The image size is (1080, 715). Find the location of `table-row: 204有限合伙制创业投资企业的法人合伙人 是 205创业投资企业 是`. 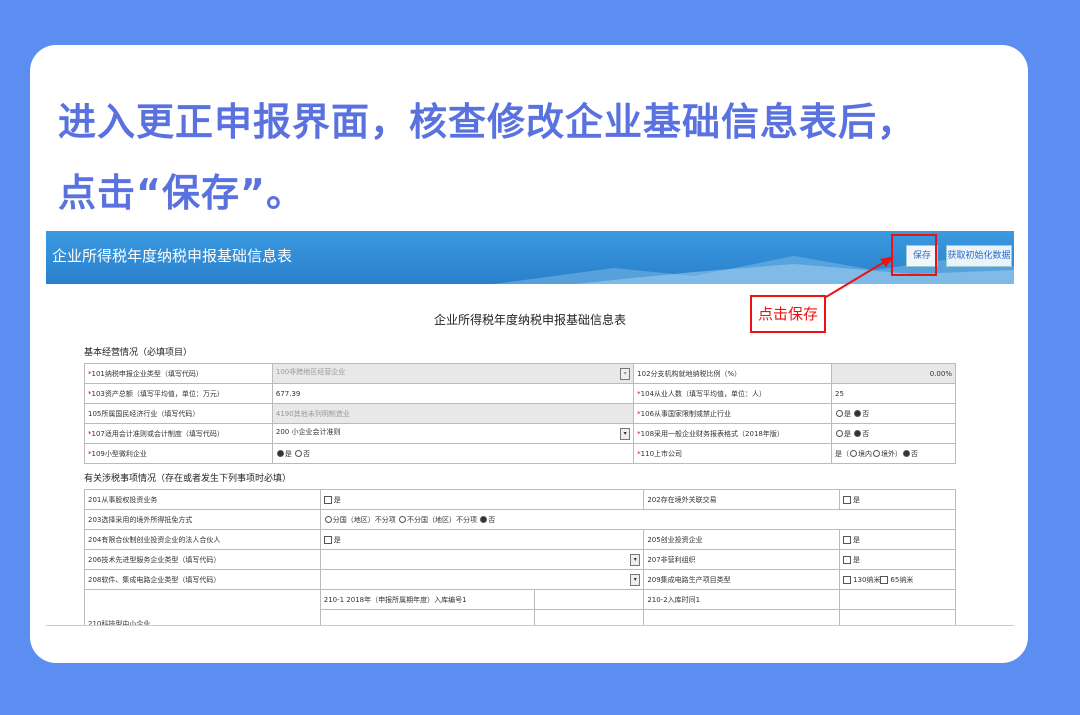

table-row: 204有限合伙制创业投资企业的法人合伙人 是 205创业投资企业 是 is located at coordinates (520, 539).